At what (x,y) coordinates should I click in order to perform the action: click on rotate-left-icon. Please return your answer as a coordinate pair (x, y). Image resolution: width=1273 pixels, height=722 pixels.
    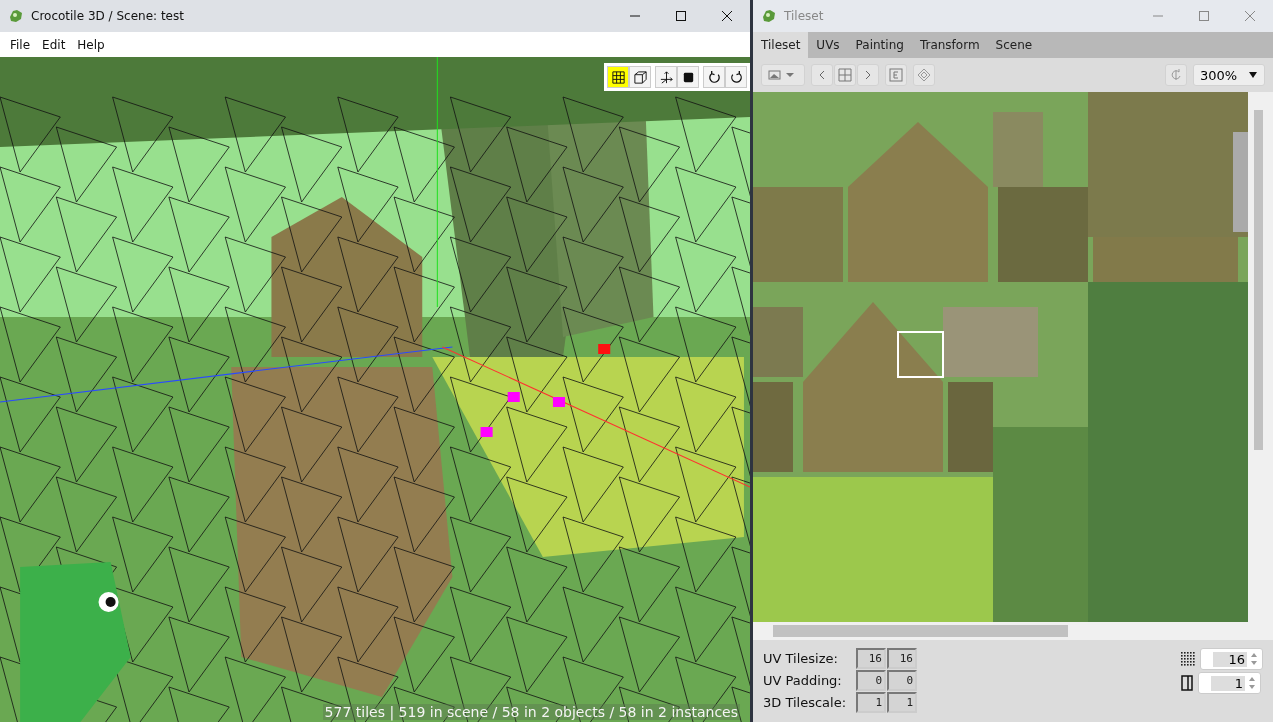
    Looking at the image, I should click on (714, 77).